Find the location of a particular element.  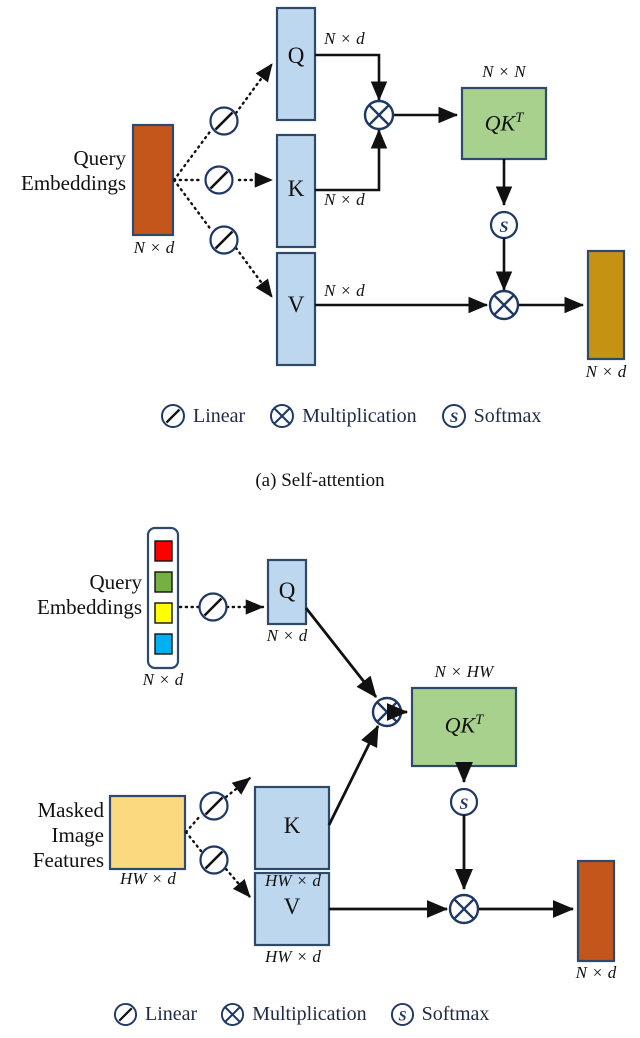

panel-b-swatch-blue is located at coordinates (163, 644).